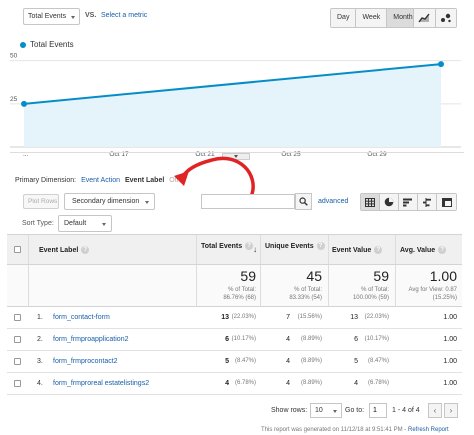 The image size is (474, 435). Describe the element at coordinates (352, 250) in the screenshot. I see `header-event-value-text: Event Value` at that location.